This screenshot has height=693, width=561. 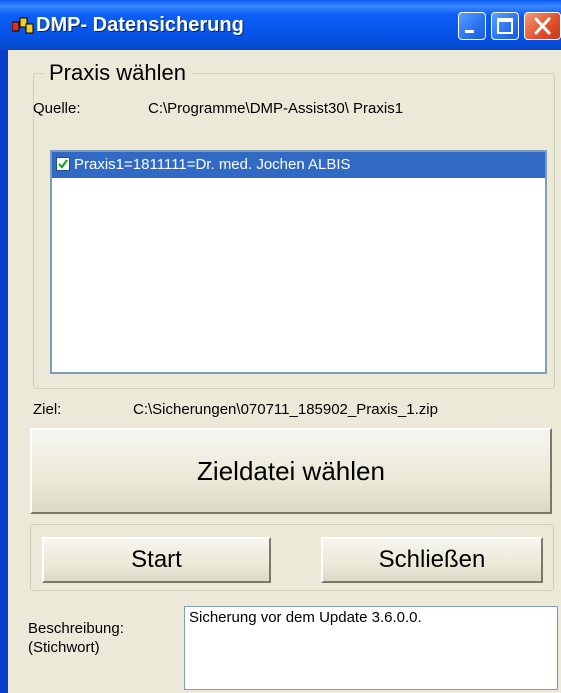 What do you see at coordinates (291, 471) in the screenshot?
I see `choose-target-file-button: Zieldatei wählen` at bounding box center [291, 471].